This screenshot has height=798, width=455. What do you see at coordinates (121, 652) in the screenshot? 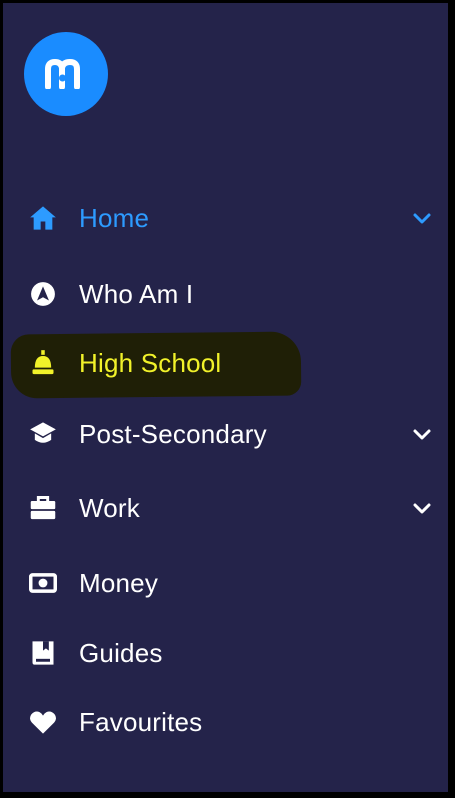
I see `sidebar-item-label: Guides` at bounding box center [121, 652].